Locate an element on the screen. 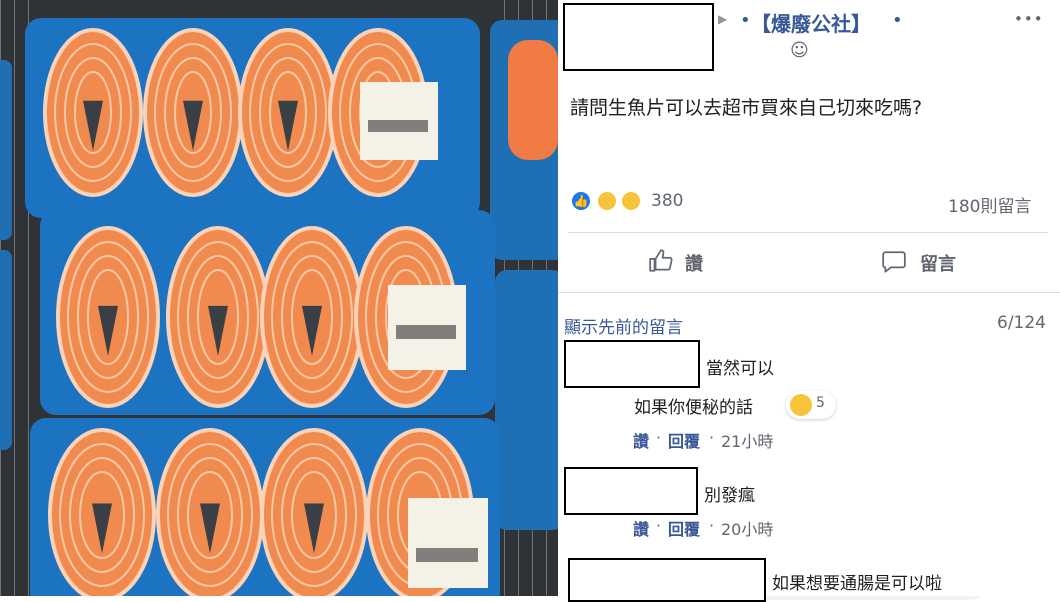 The image size is (1060, 602). comment-icon is located at coordinates (894, 262).